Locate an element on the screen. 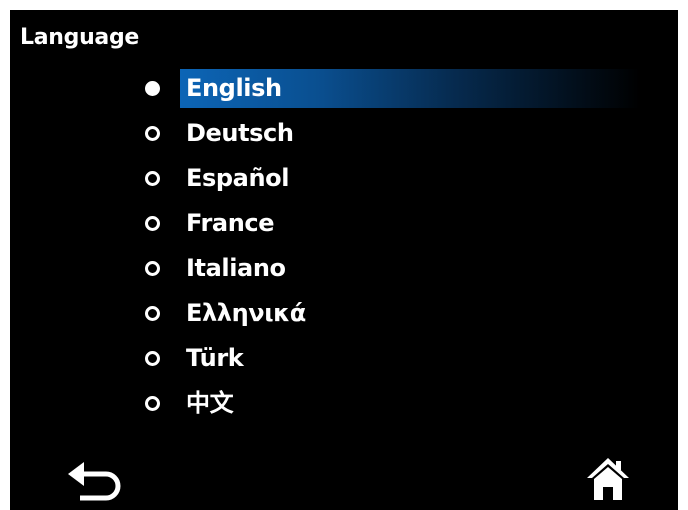 The width and height of the screenshot is (688, 510). language-label: Türk is located at coordinates (215, 358).